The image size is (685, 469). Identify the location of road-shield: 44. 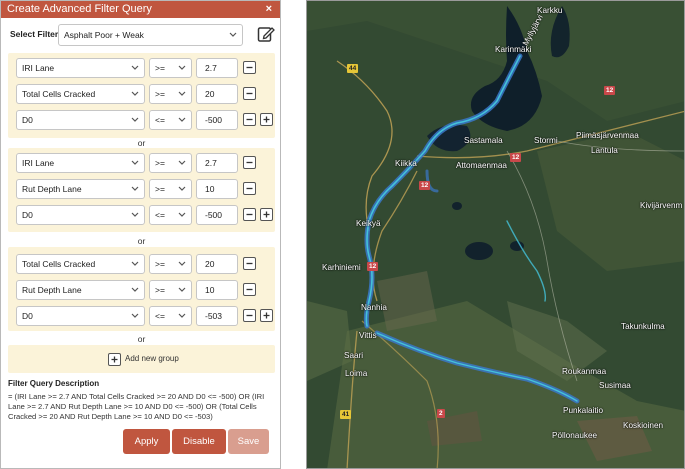
(353, 68).